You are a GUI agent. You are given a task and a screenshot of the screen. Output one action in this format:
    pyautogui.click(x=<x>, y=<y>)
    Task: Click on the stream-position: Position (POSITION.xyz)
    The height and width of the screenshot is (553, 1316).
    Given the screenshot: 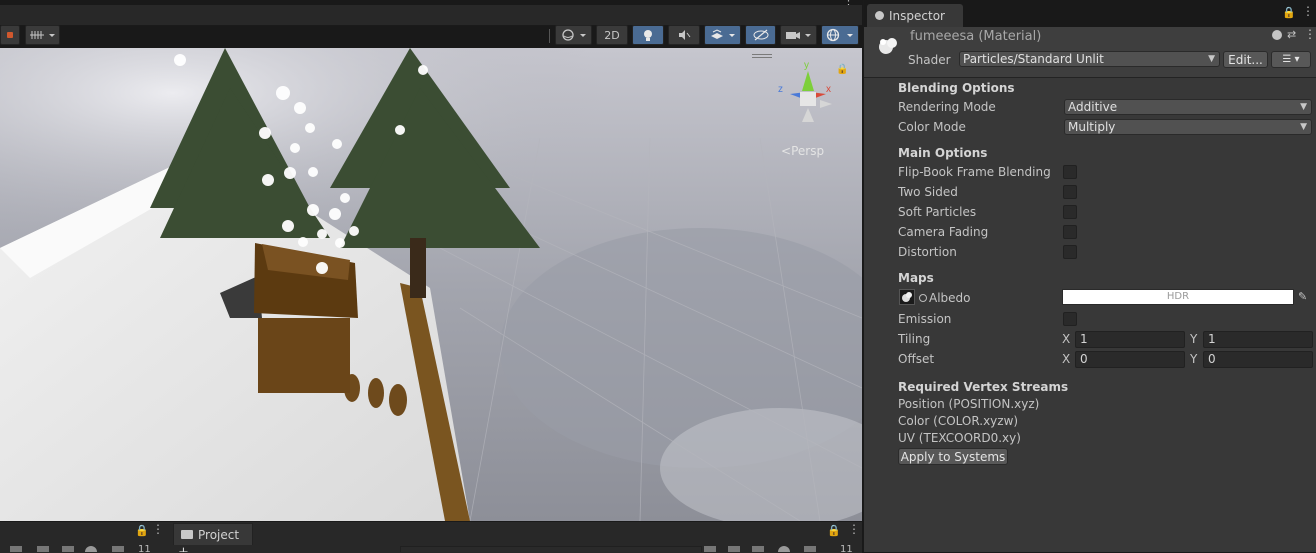 What is the action you would take?
    pyautogui.click(x=969, y=404)
    